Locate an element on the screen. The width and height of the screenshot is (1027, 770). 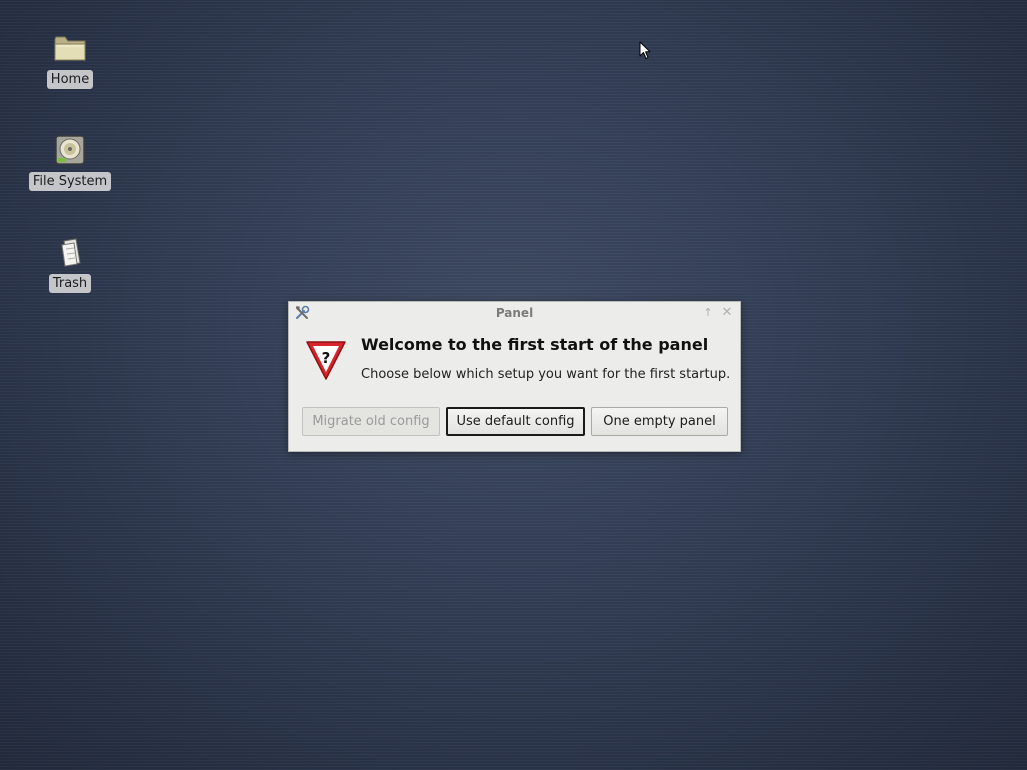
desktop-icon-trash: Trash is located at coordinates (70, 263).